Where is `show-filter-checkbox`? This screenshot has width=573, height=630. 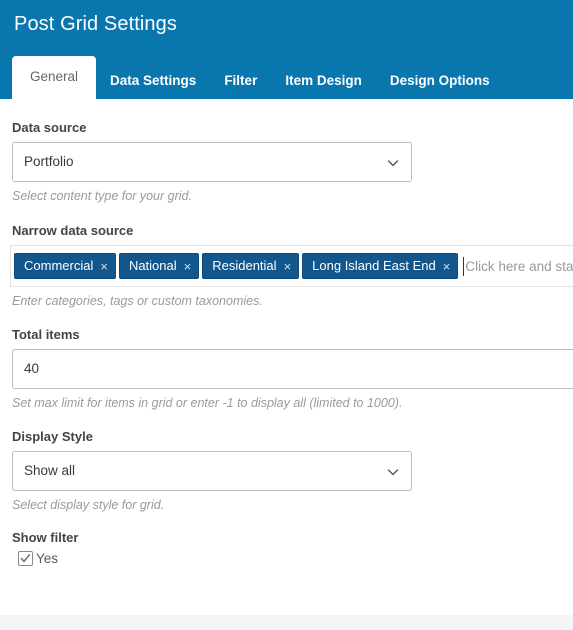 show-filter-checkbox is located at coordinates (25, 558).